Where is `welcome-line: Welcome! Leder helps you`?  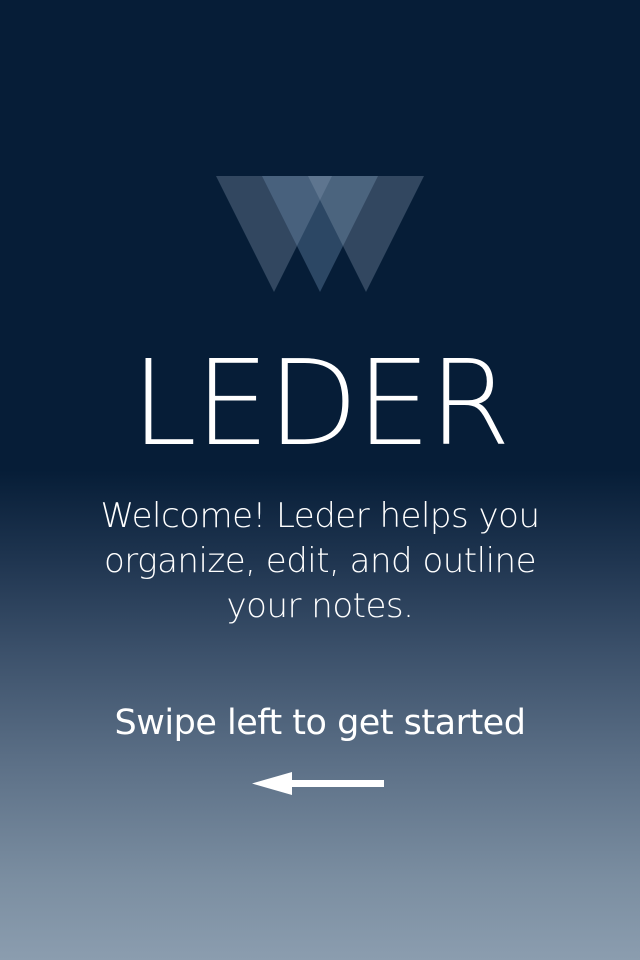
welcome-line: Welcome! Leder helps you is located at coordinates (320, 516).